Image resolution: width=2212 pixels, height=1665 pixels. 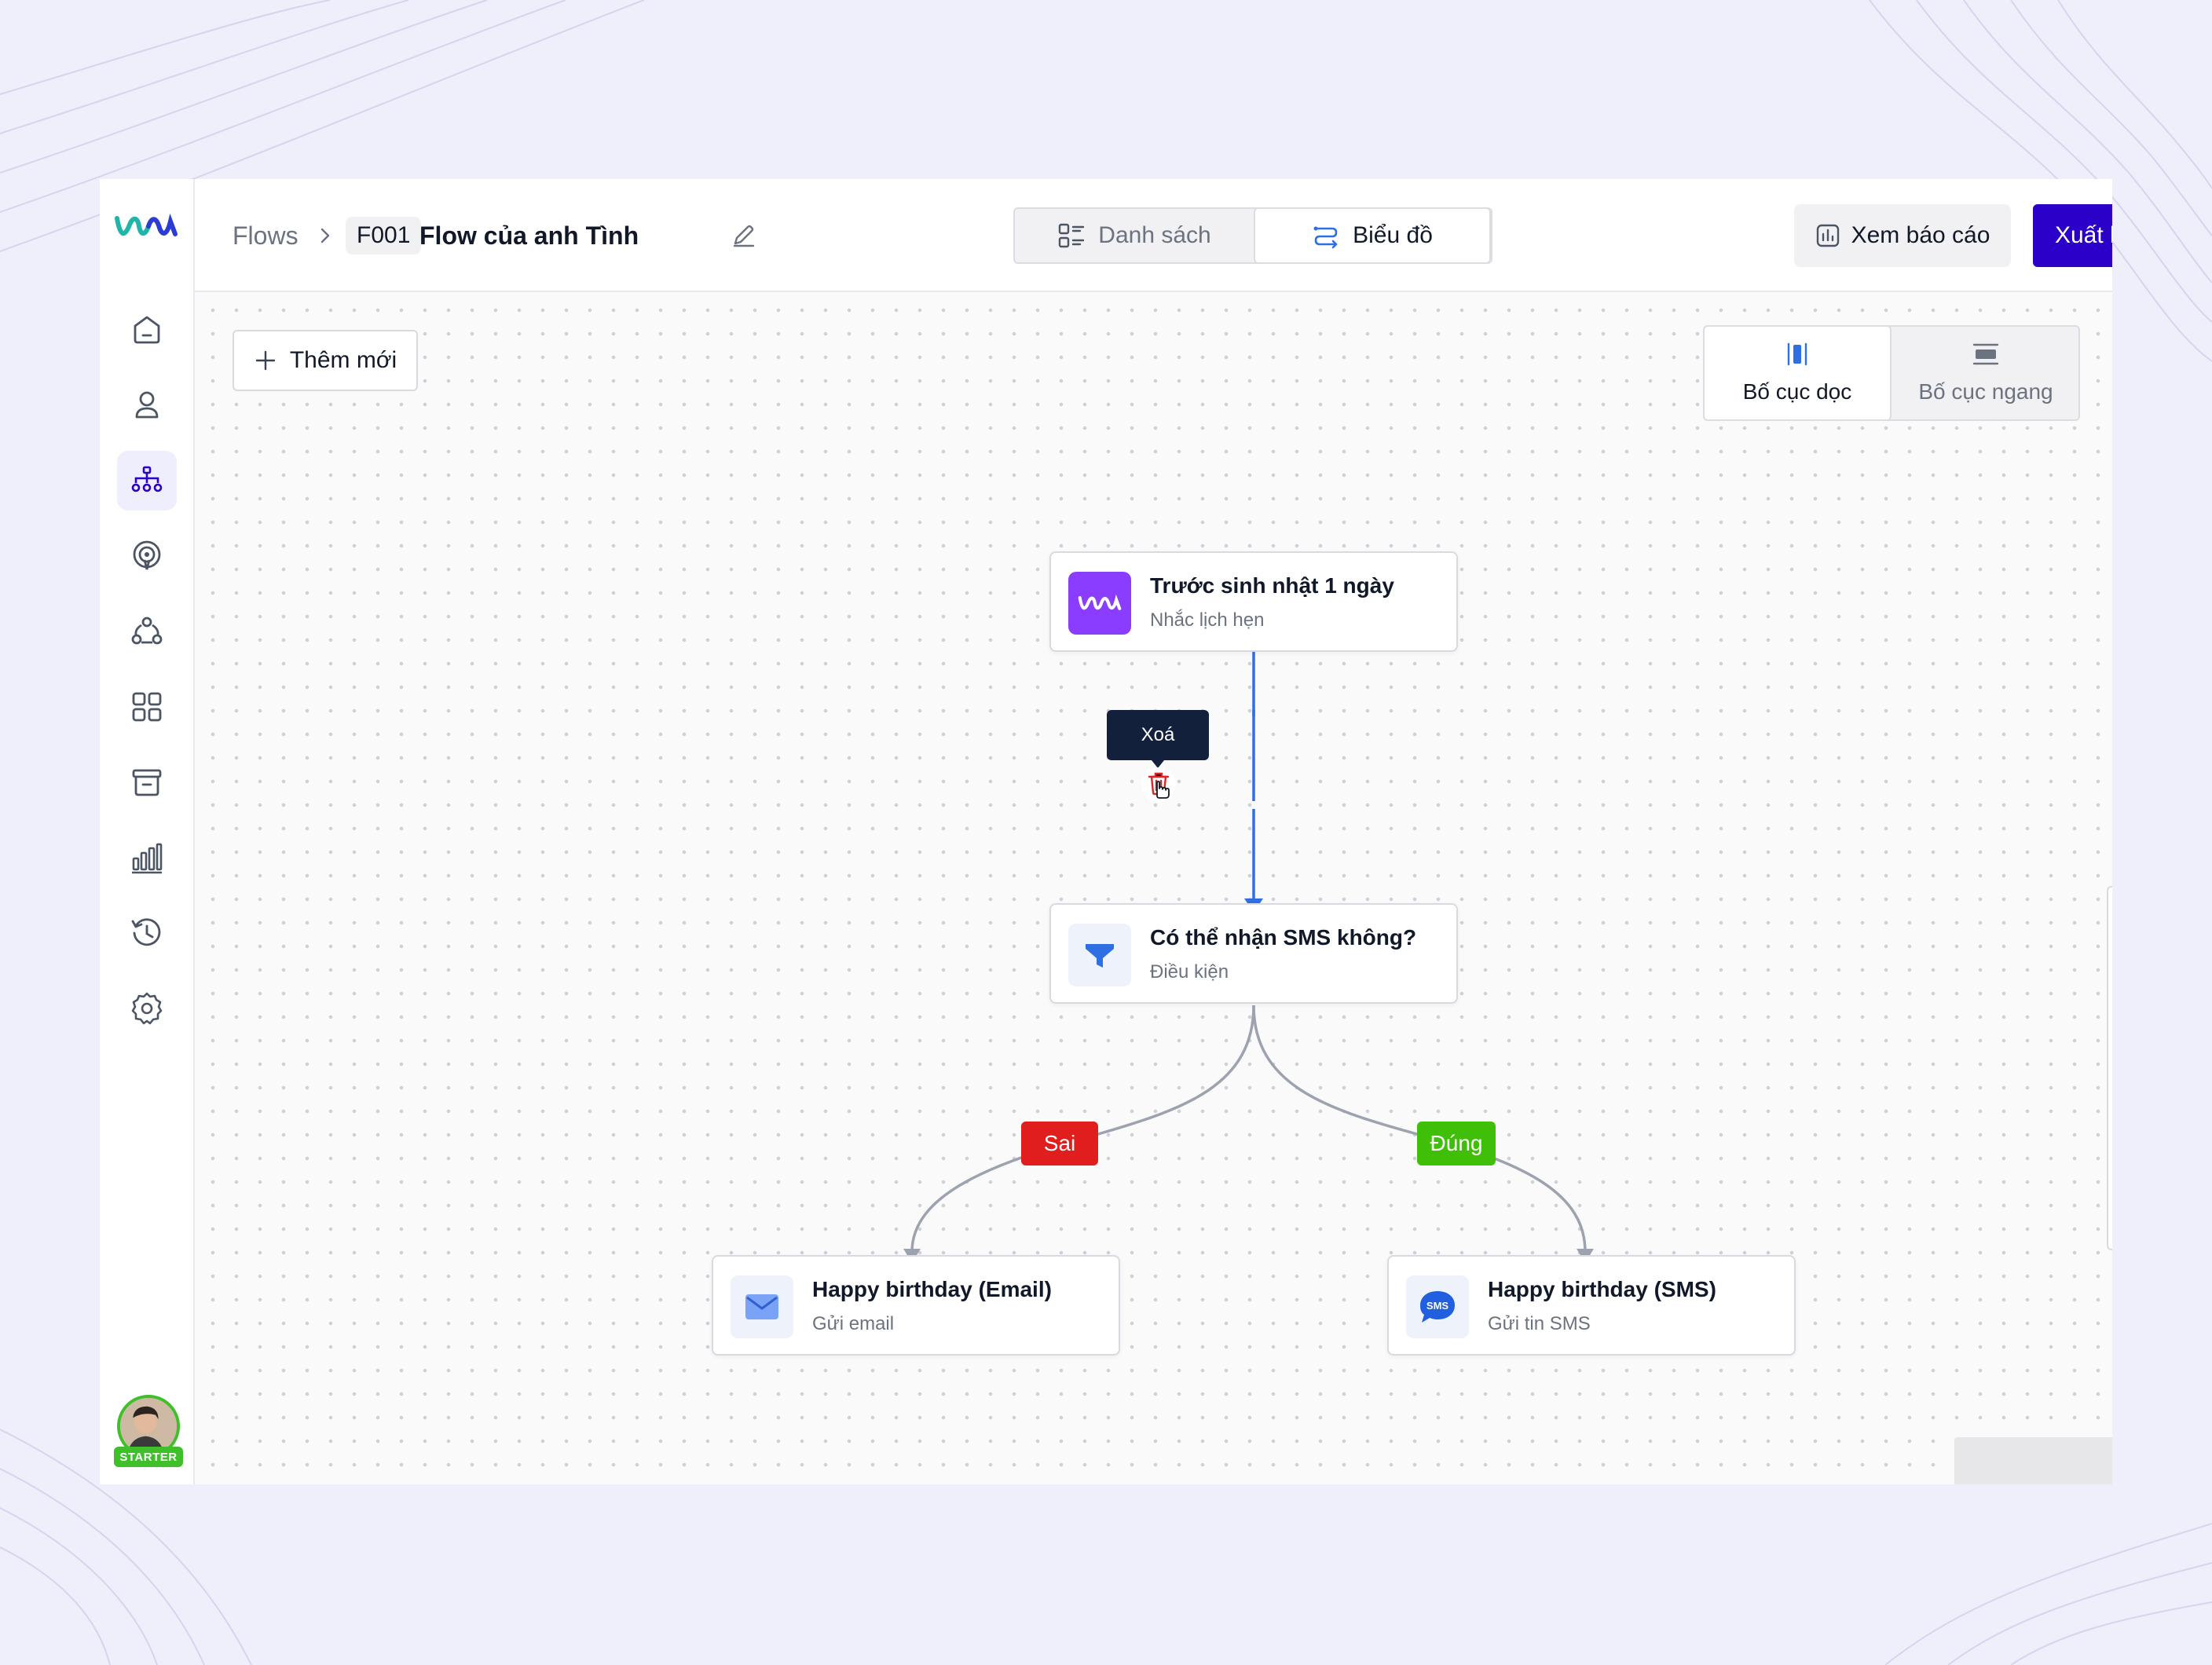 What do you see at coordinates (1060, 1144) in the screenshot?
I see `branch-false-label: Sai` at bounding box center [1060, 1144].